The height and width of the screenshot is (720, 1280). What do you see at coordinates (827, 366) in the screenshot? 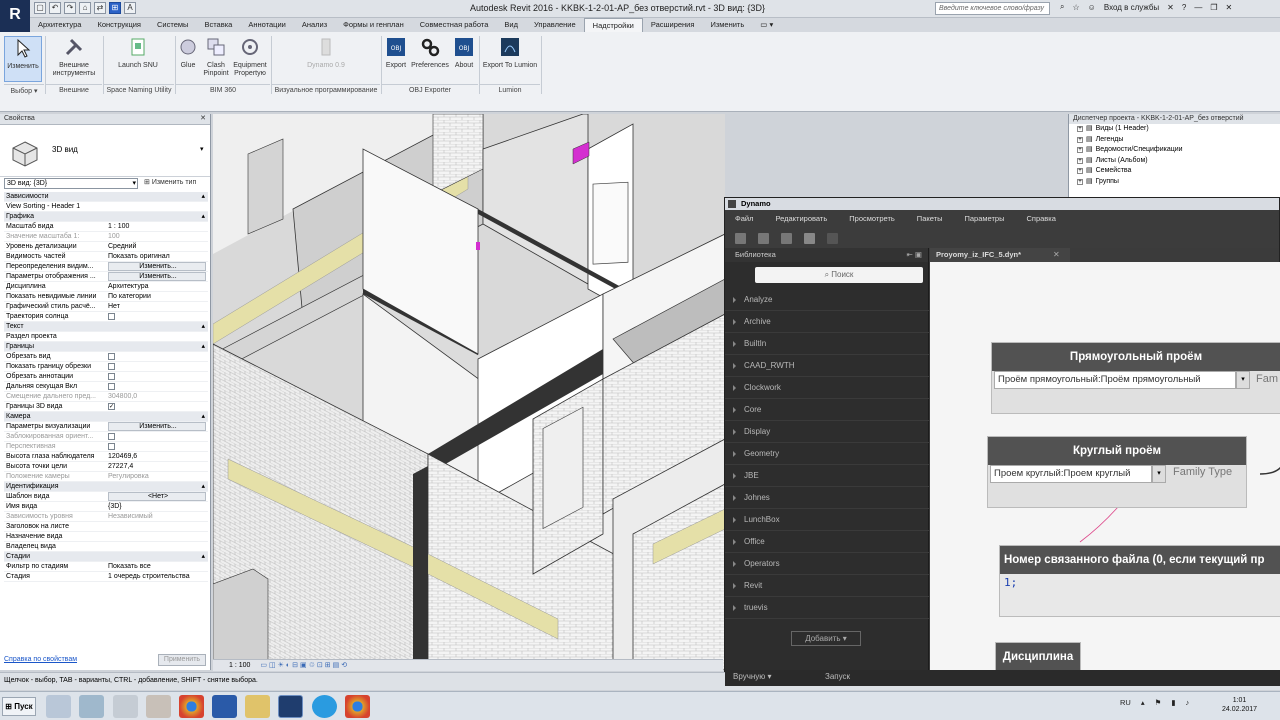
I see `library-item: CAAD_RWTH` at bounding box center [827, 366].